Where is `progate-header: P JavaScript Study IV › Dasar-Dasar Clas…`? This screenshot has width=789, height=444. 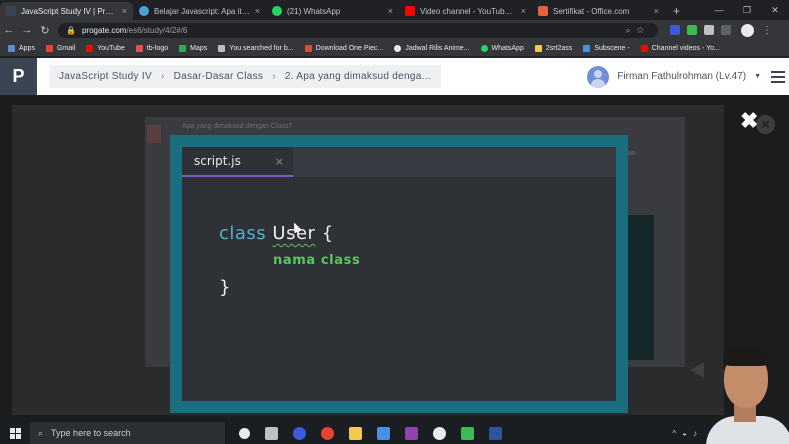 progate-header: P JavaScript Study IV › Dasar-Dasar Clas… is located at coordinates (394, 76).